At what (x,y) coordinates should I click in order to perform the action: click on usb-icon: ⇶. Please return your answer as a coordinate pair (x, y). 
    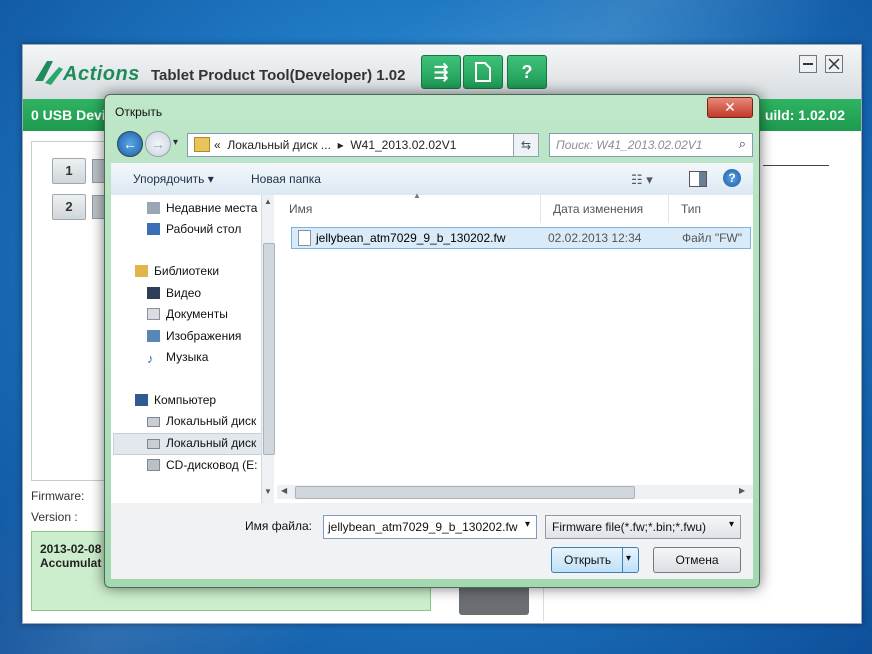
    Looking at the image, I should click on (441, 72).